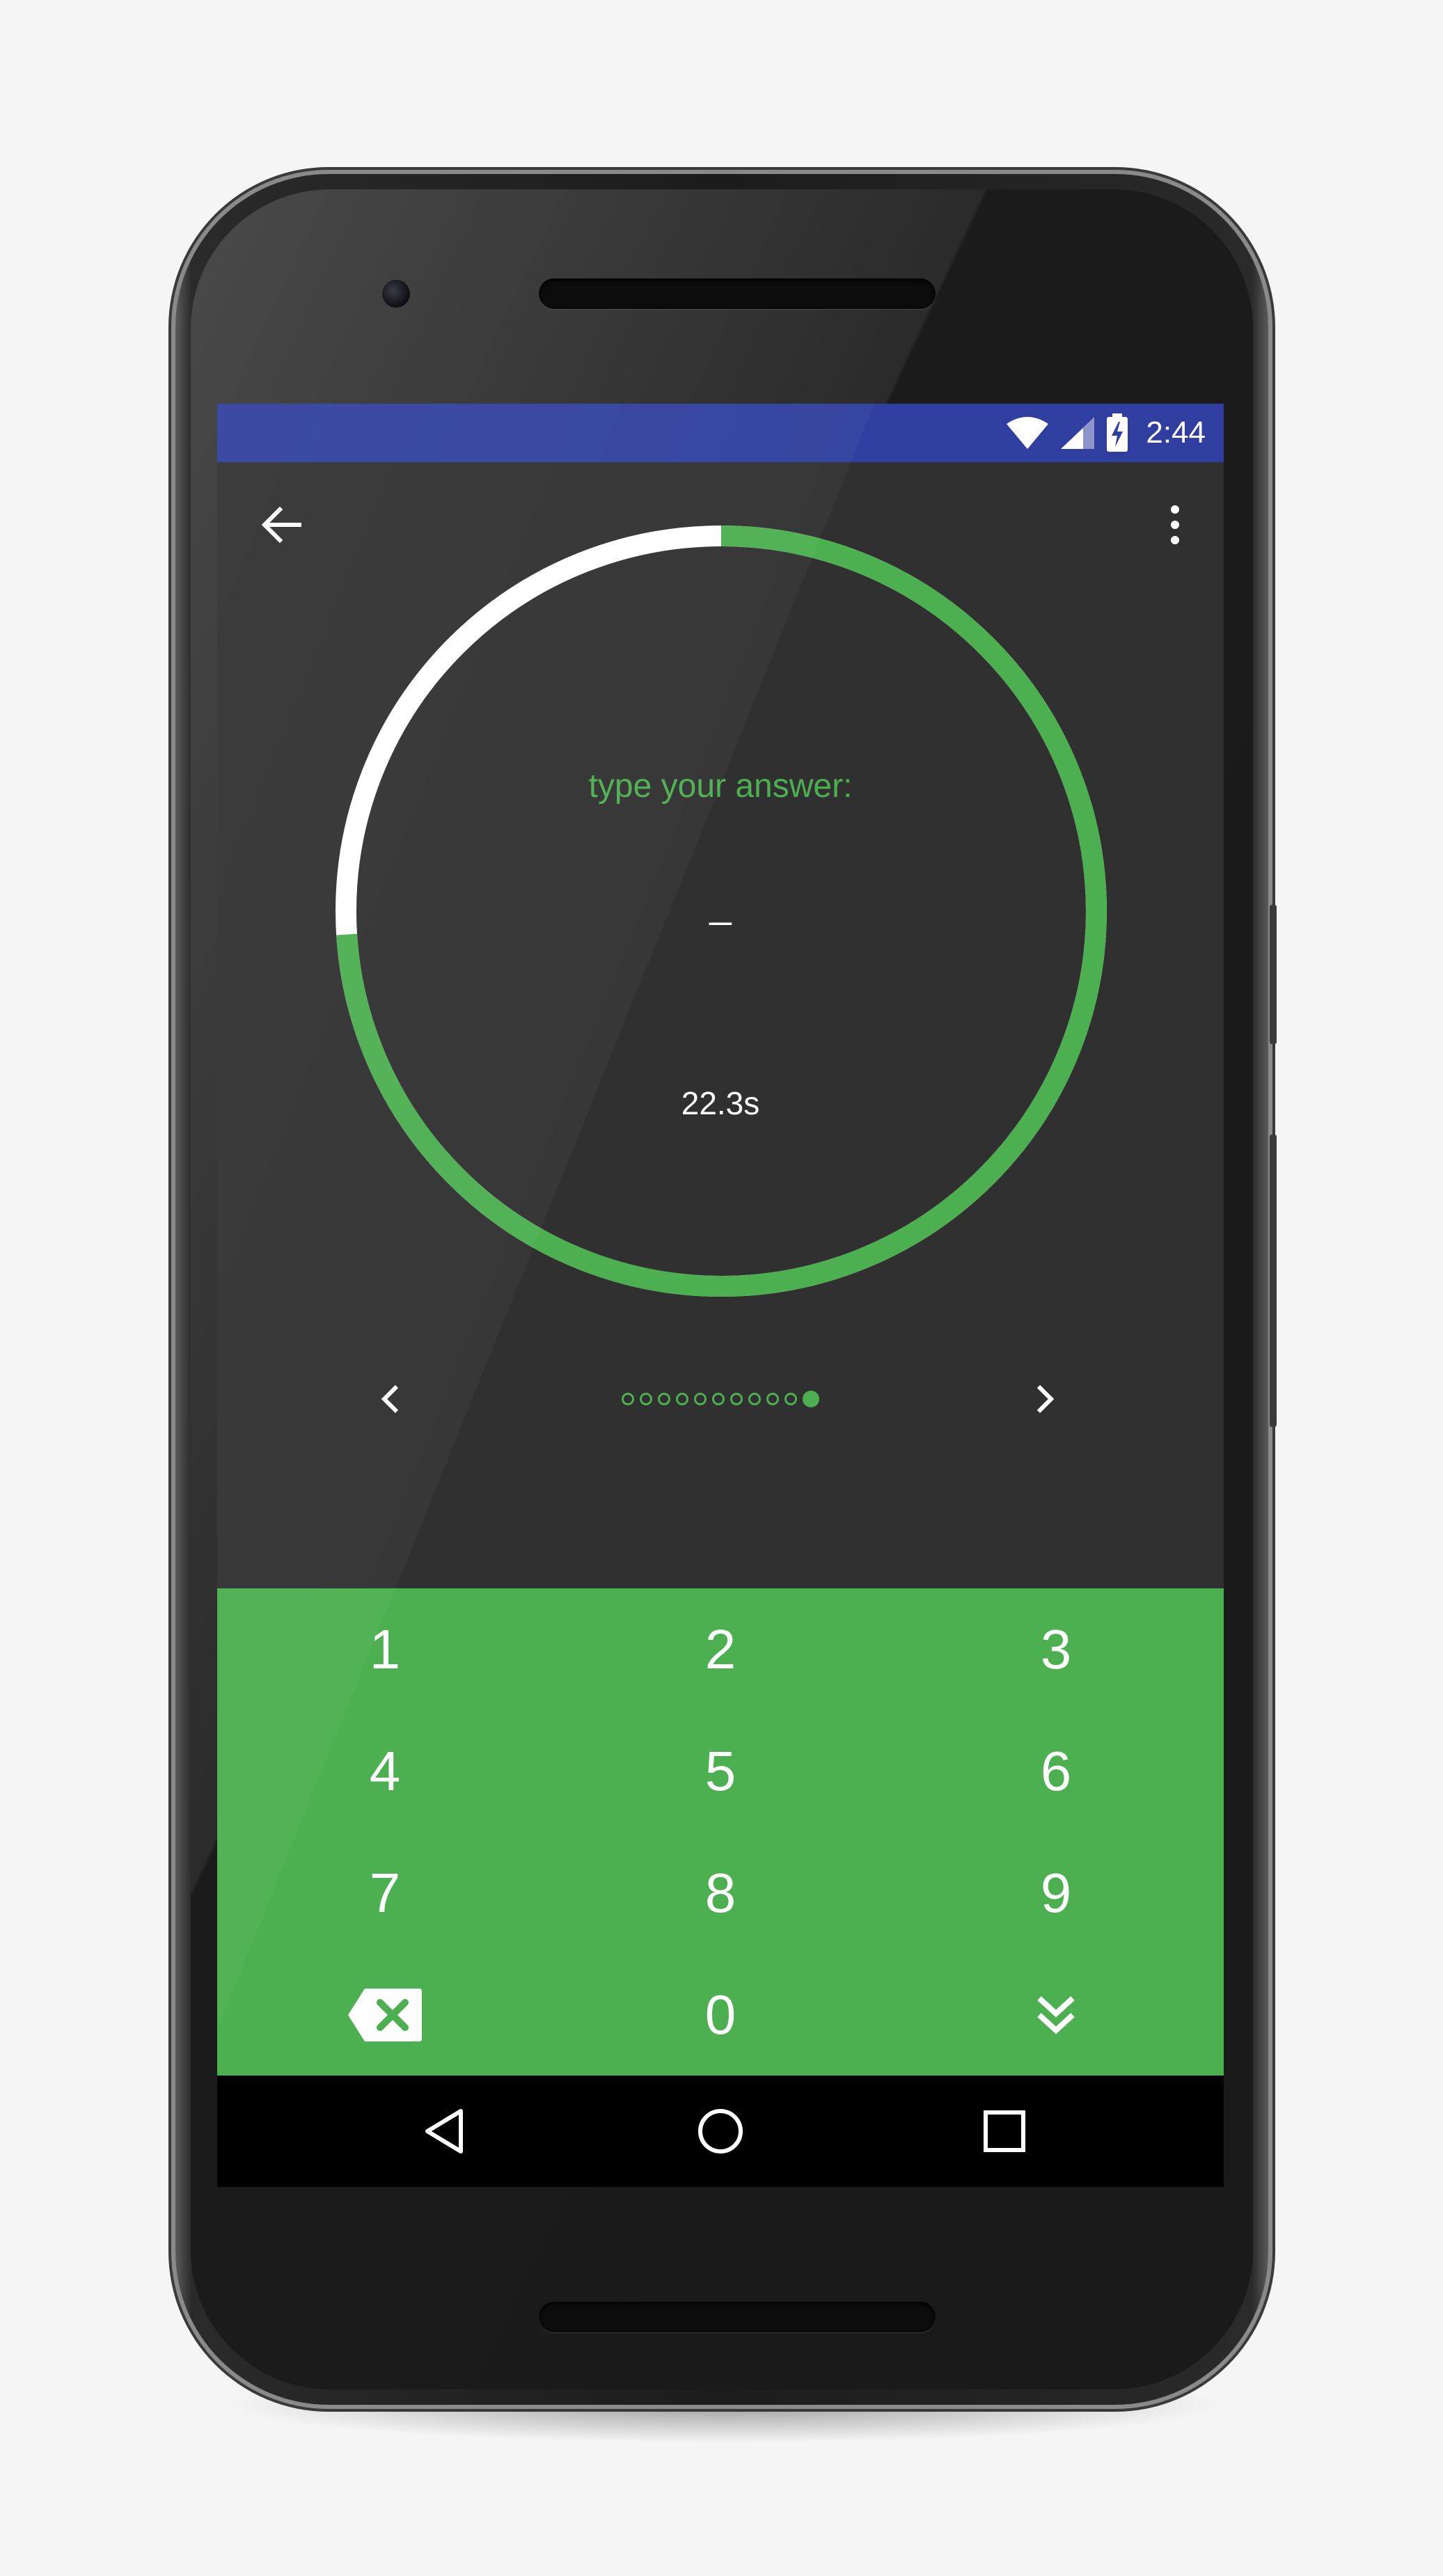  What do you see at coordinates (385, 1893) in the screenshot?
I see `key-7: 7` at bounding box center [385, 1893].